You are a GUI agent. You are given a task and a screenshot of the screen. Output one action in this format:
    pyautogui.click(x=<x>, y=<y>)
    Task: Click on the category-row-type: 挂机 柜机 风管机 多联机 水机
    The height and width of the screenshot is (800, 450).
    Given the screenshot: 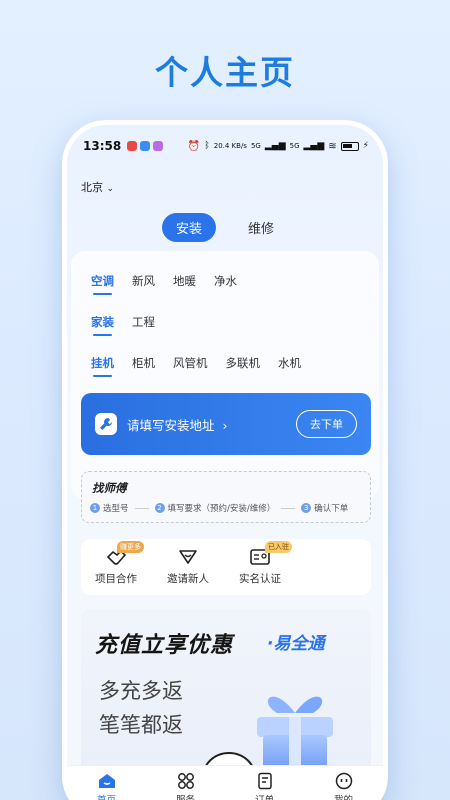 What is the action you would take?
    pyautogui.click(x=196, y=366)
    